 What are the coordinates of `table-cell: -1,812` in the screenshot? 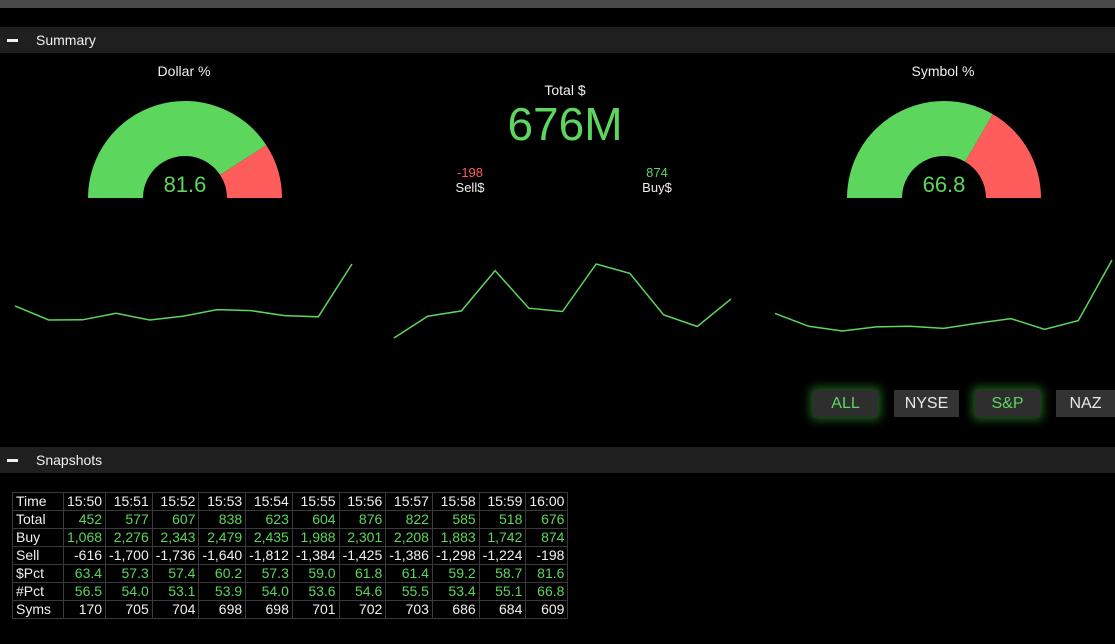 It's located at (269, 555).